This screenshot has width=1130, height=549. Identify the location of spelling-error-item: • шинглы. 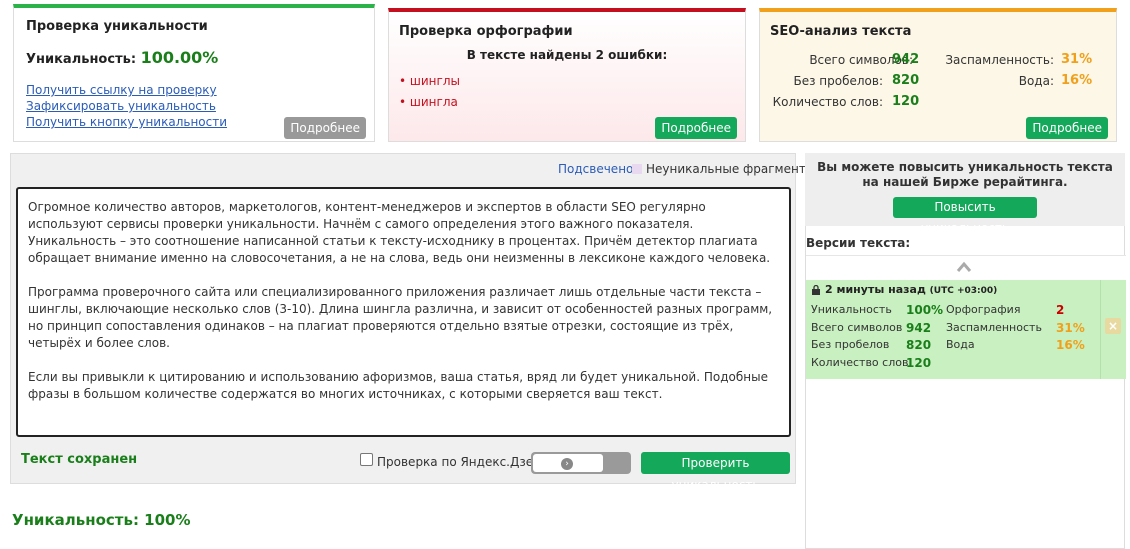
(429, 81).